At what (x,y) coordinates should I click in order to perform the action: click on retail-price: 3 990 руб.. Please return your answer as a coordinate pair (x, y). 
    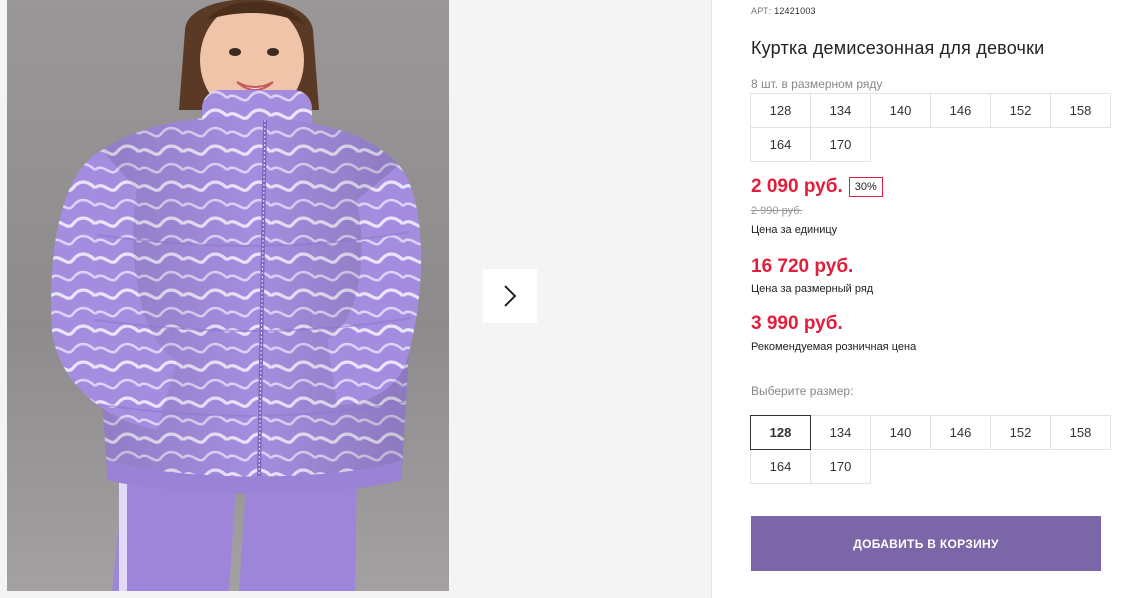
    Looking at the image, I should click on (797, 323).